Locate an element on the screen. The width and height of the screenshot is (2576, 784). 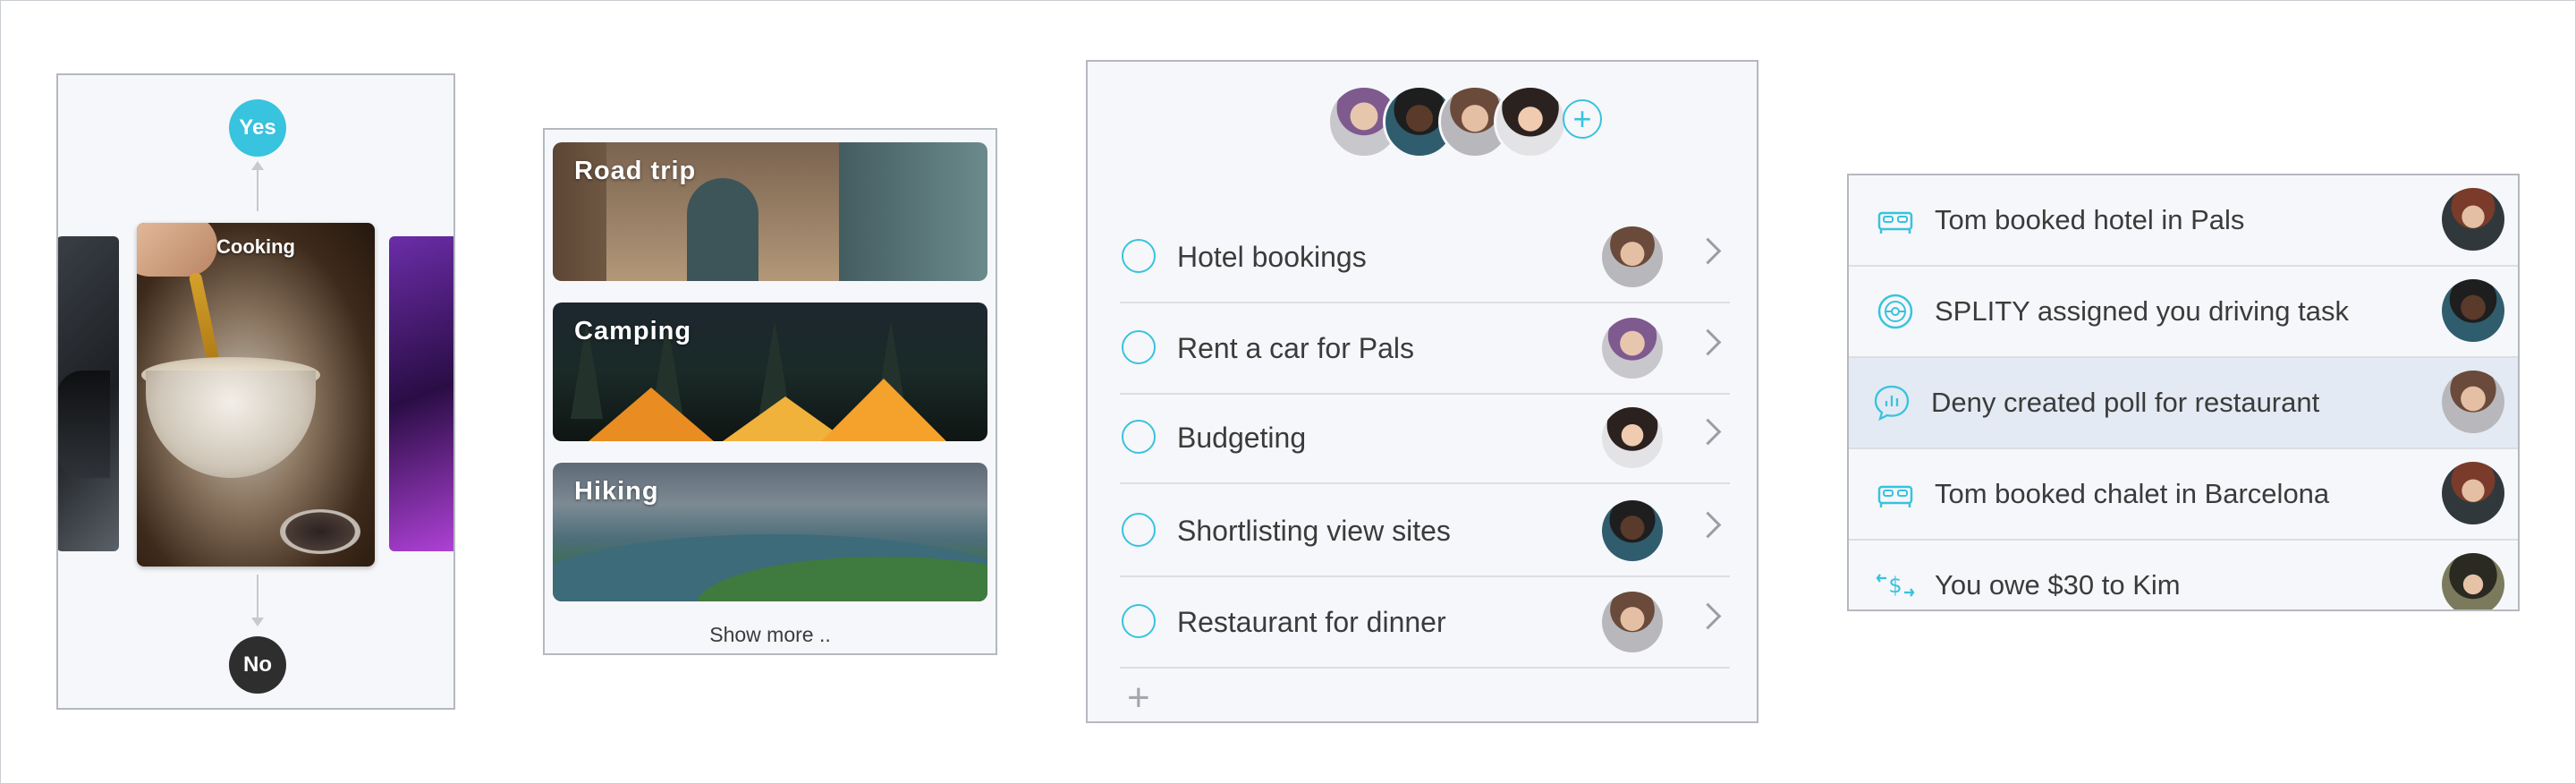
activity-row: Tom booked hotel in Pals is located at coordinates (2183, 221).